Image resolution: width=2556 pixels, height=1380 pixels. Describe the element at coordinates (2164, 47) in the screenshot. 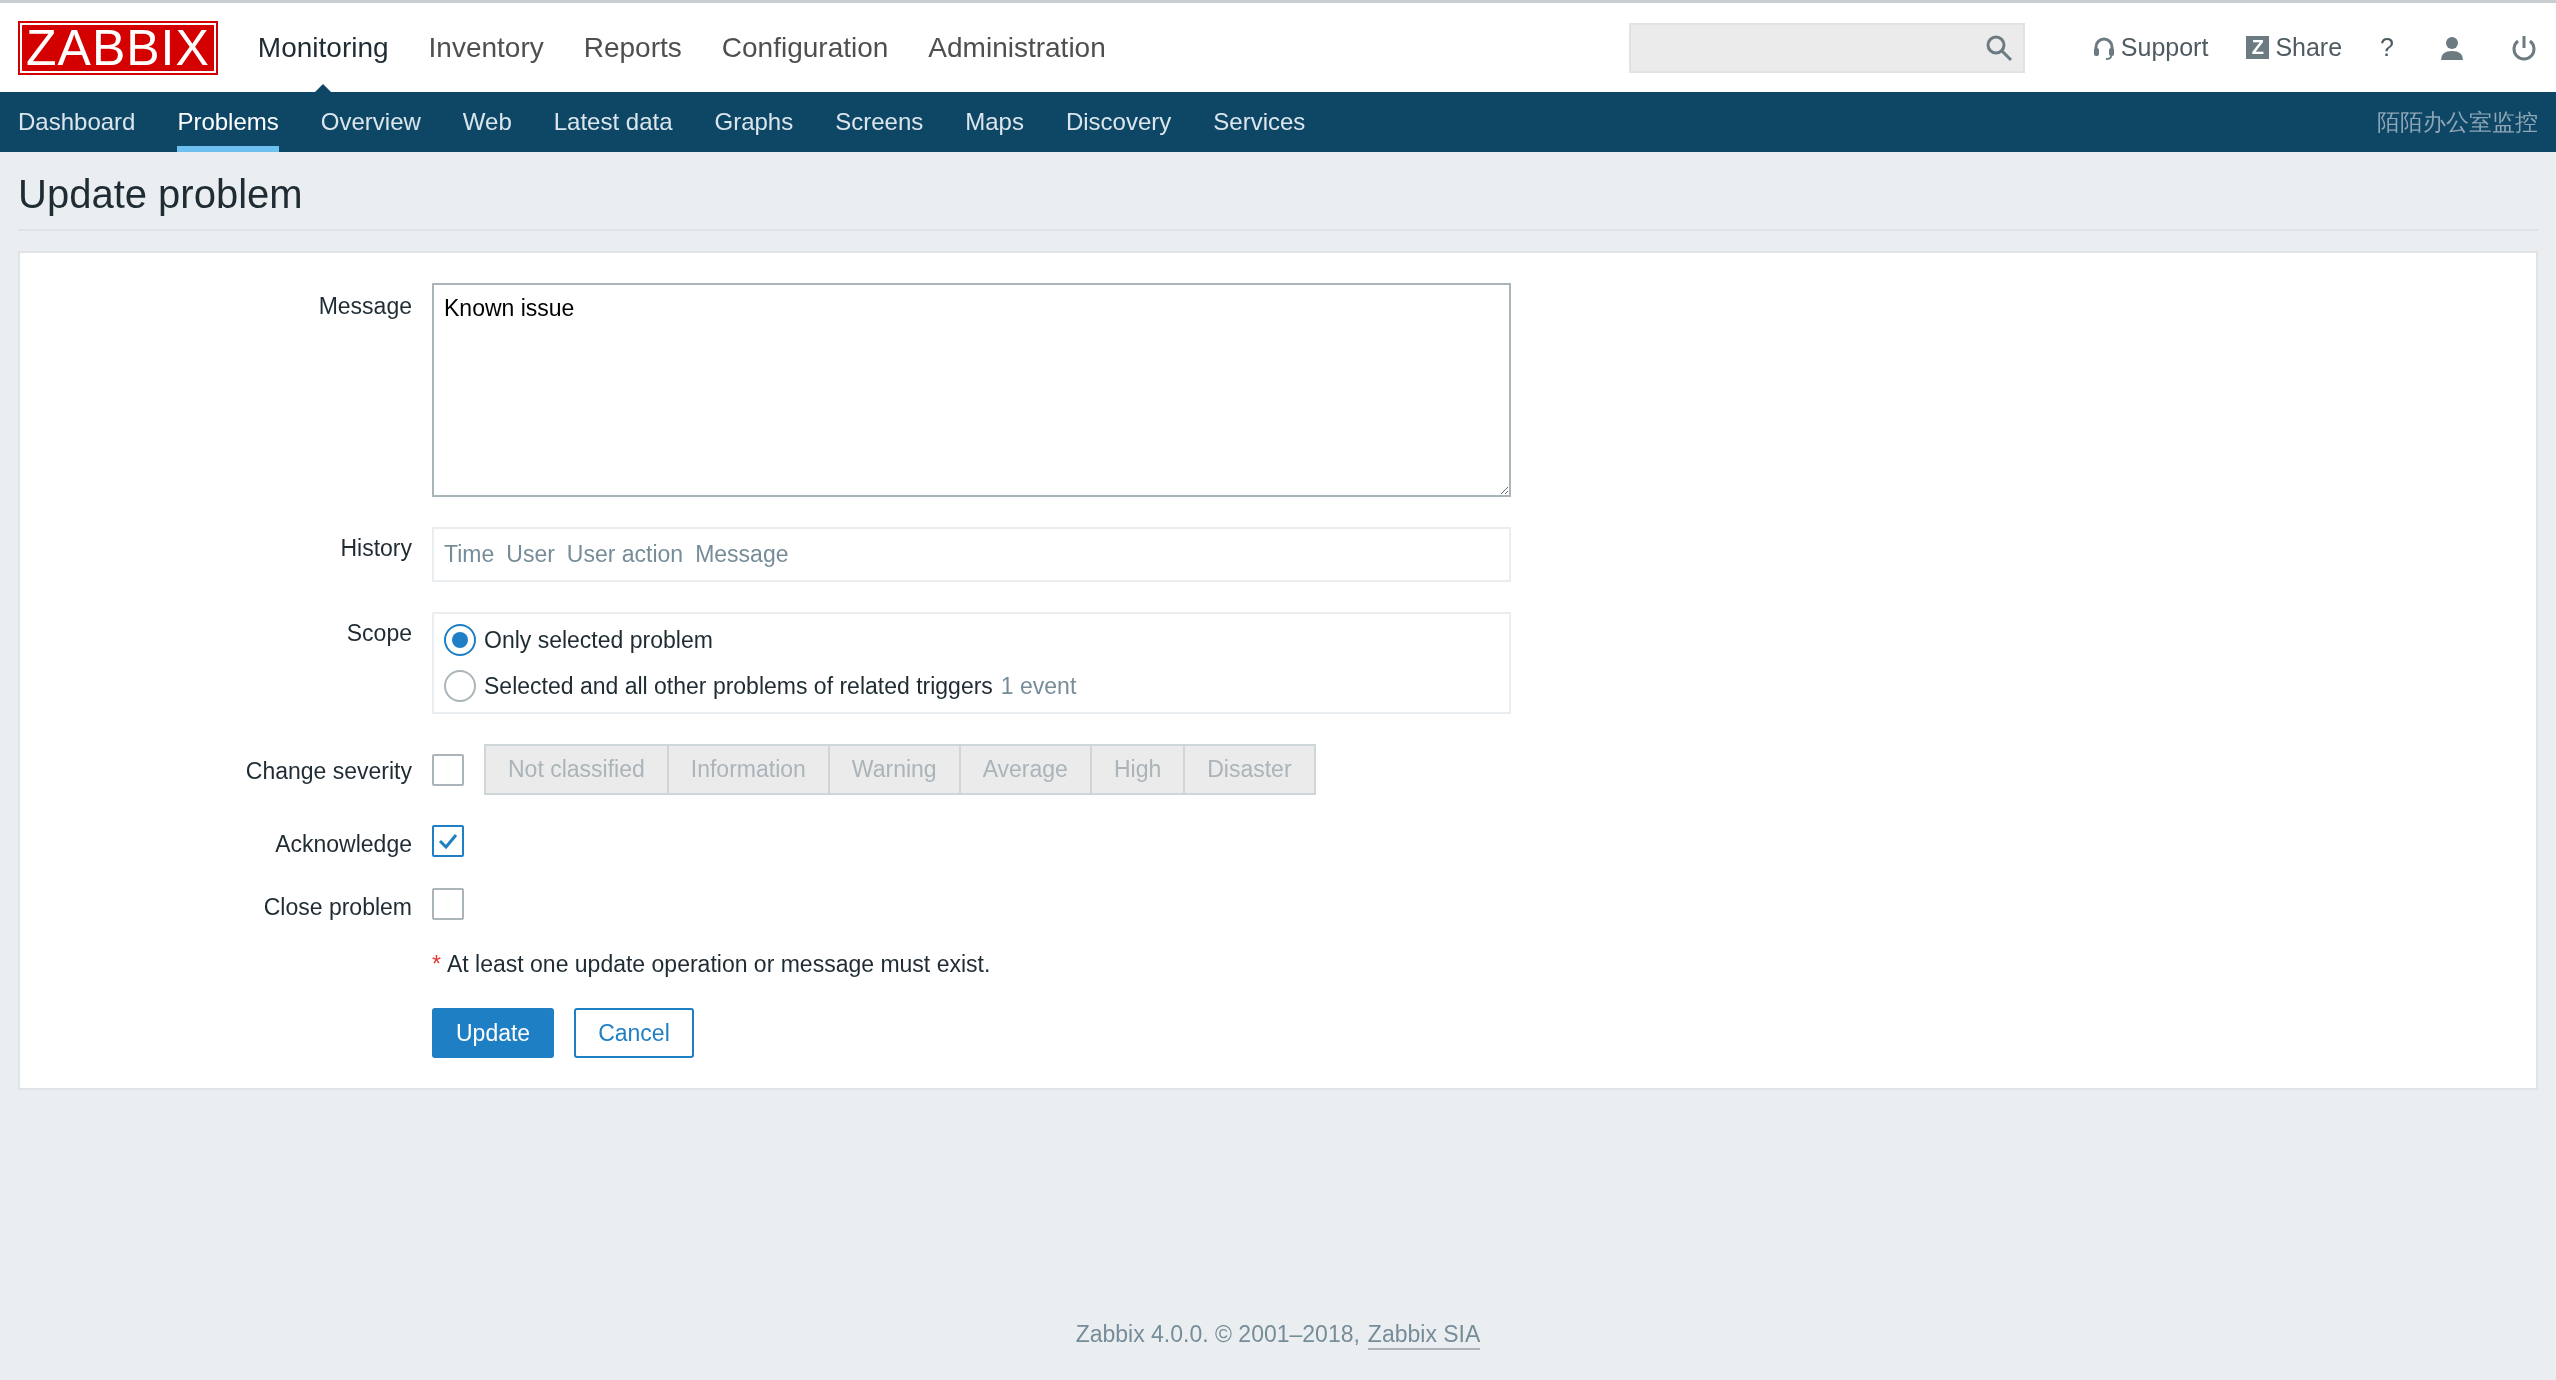

I see `support-label: Support` at that location.